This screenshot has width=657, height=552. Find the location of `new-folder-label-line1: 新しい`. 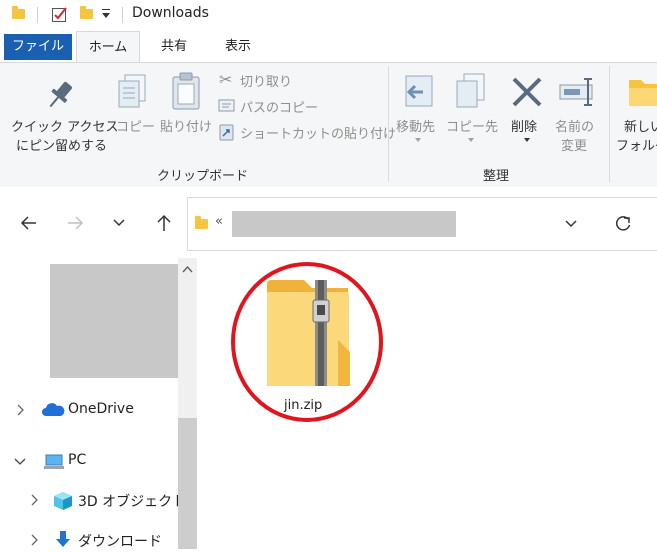

new-folder-label-line1: 新しい is located at coordinates (640, 127).